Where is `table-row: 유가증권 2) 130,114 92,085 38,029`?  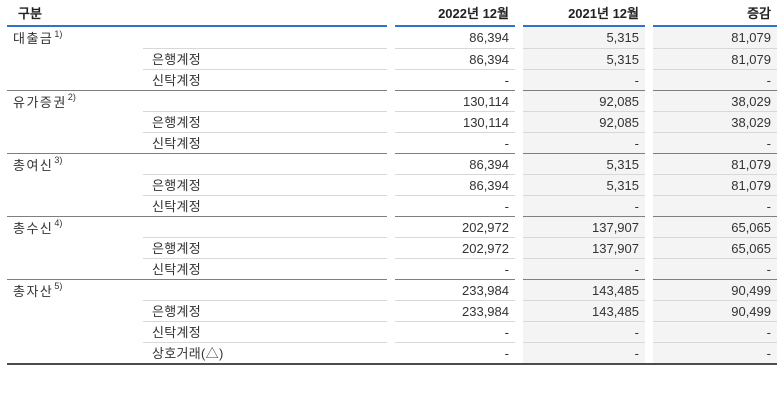 table-row: 유가증권 2) 130,114 92,085 38,029 is located at coordinates (392, 100).